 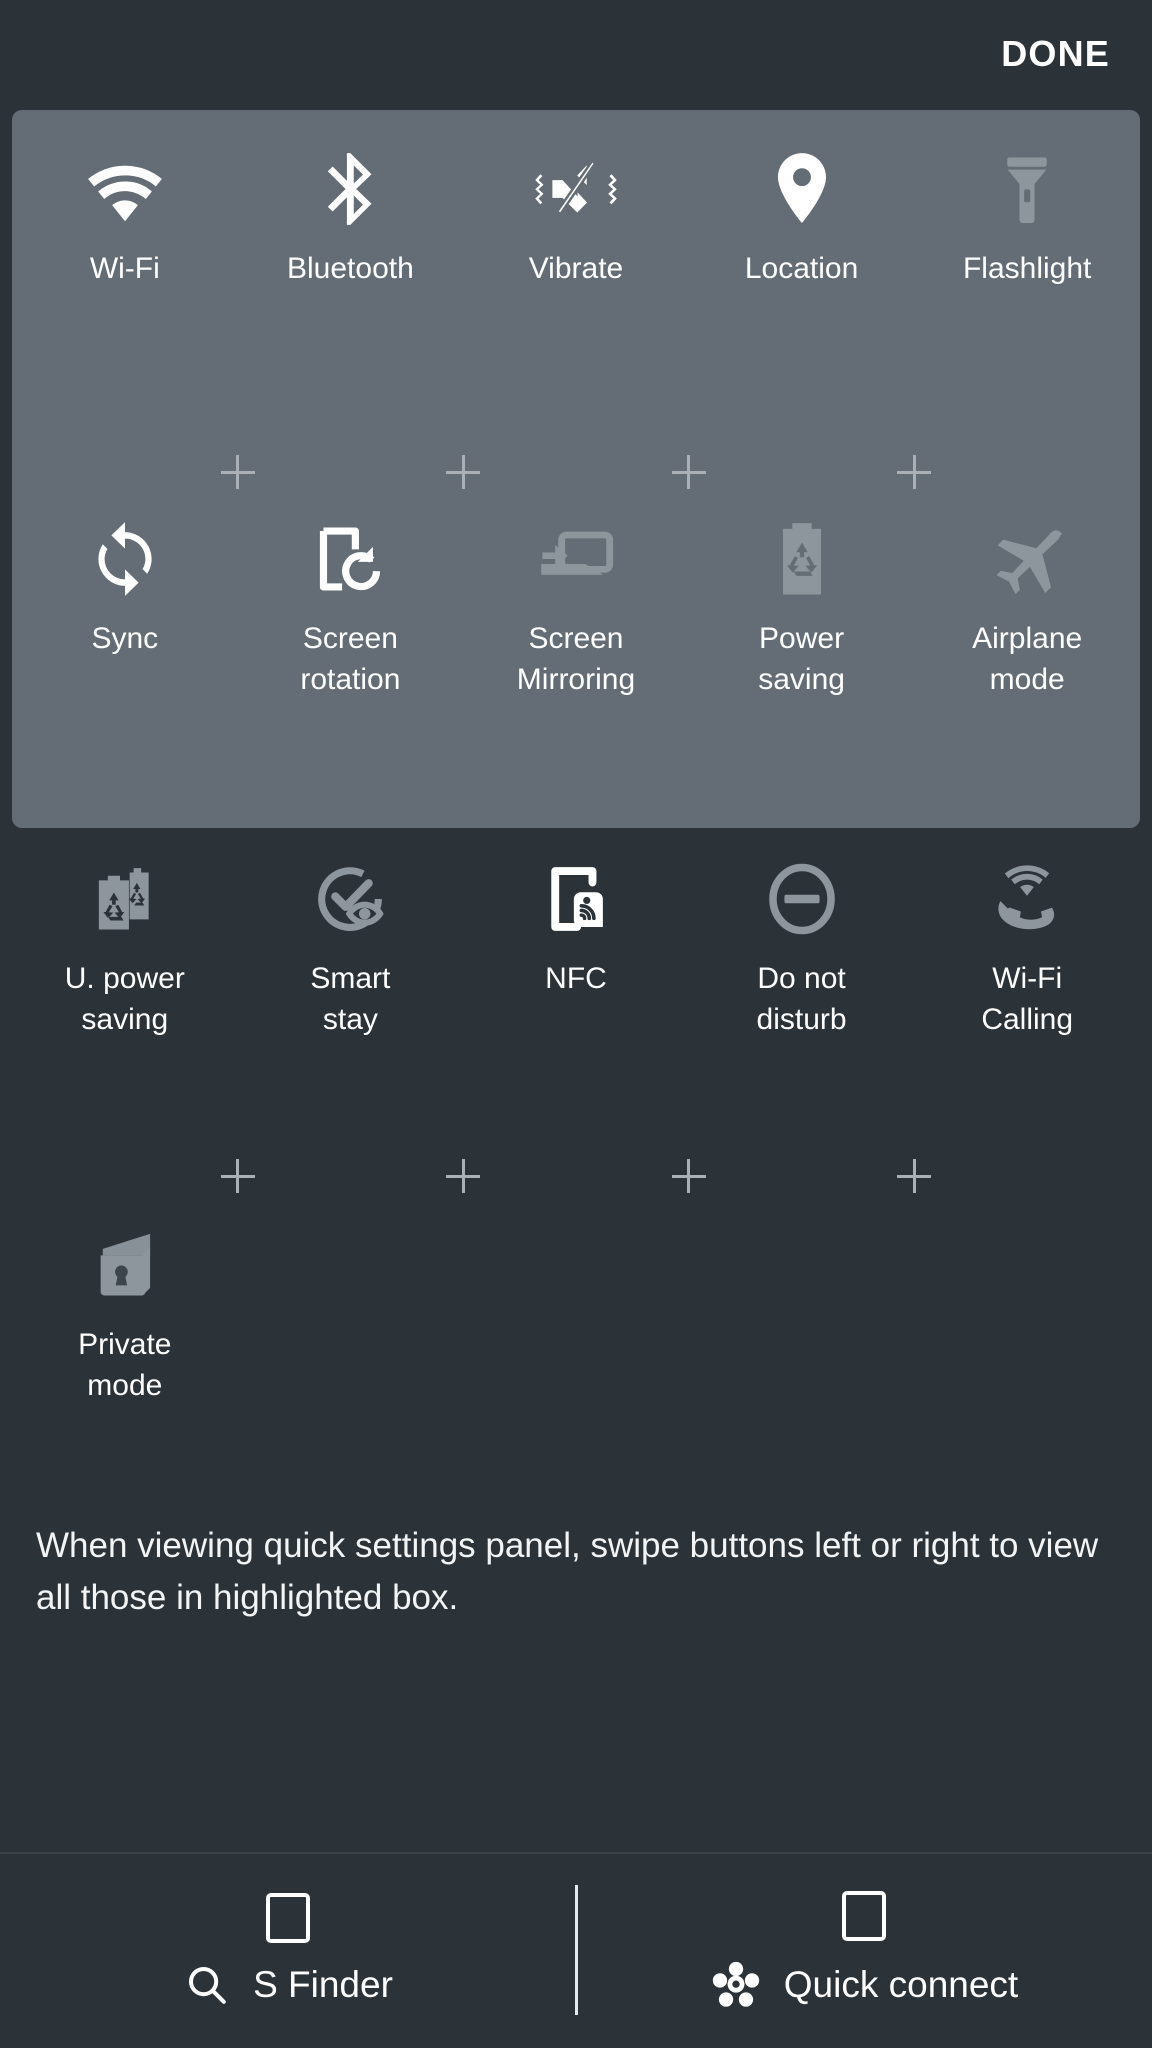 I want to click on done-button: DONE, so click(x=1055, y=54).